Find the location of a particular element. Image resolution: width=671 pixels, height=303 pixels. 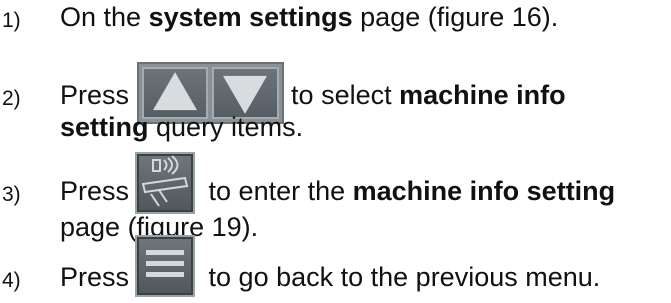

step-number: 3) is located at coordinates (11, 194).